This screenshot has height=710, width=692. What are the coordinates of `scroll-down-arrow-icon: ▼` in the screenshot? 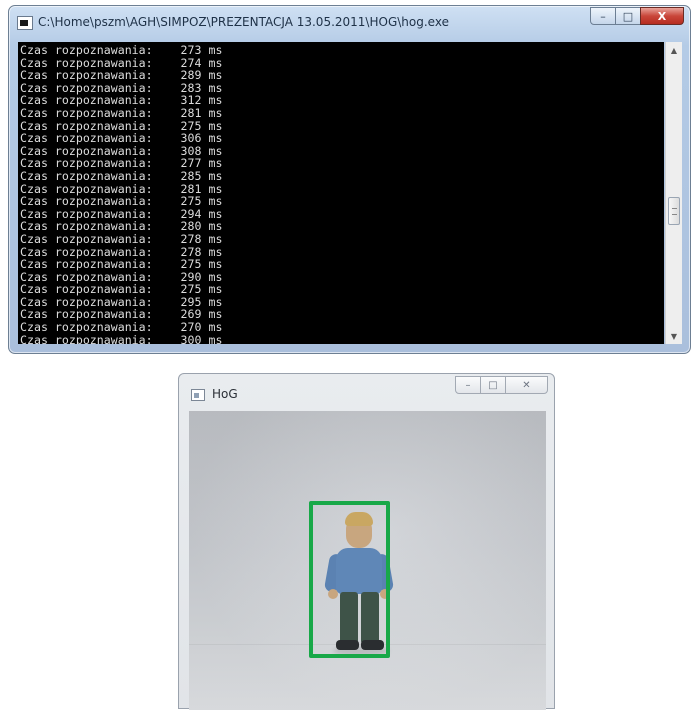 It's located at (674, 336).